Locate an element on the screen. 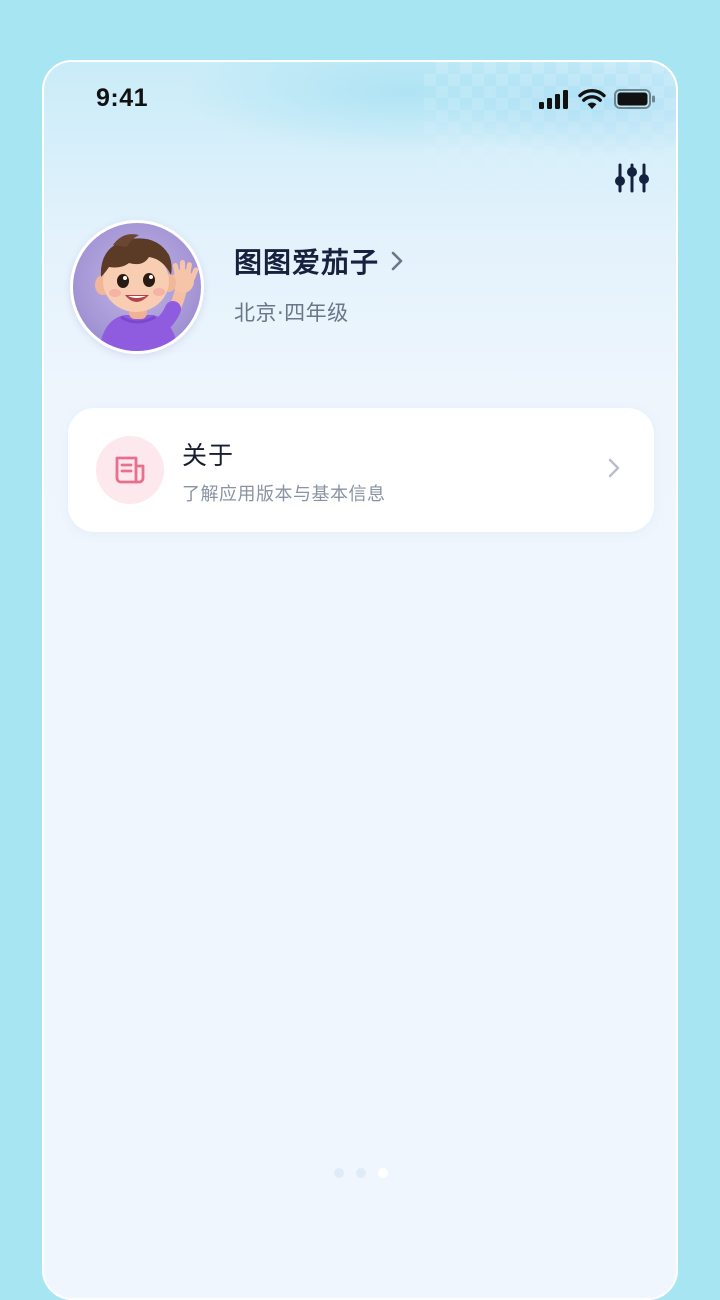 The height and width of the screenshot is (1300, 720). about-menu-card: 关于 了解应用版本与基本信息 is located at coordinates (361, 470).